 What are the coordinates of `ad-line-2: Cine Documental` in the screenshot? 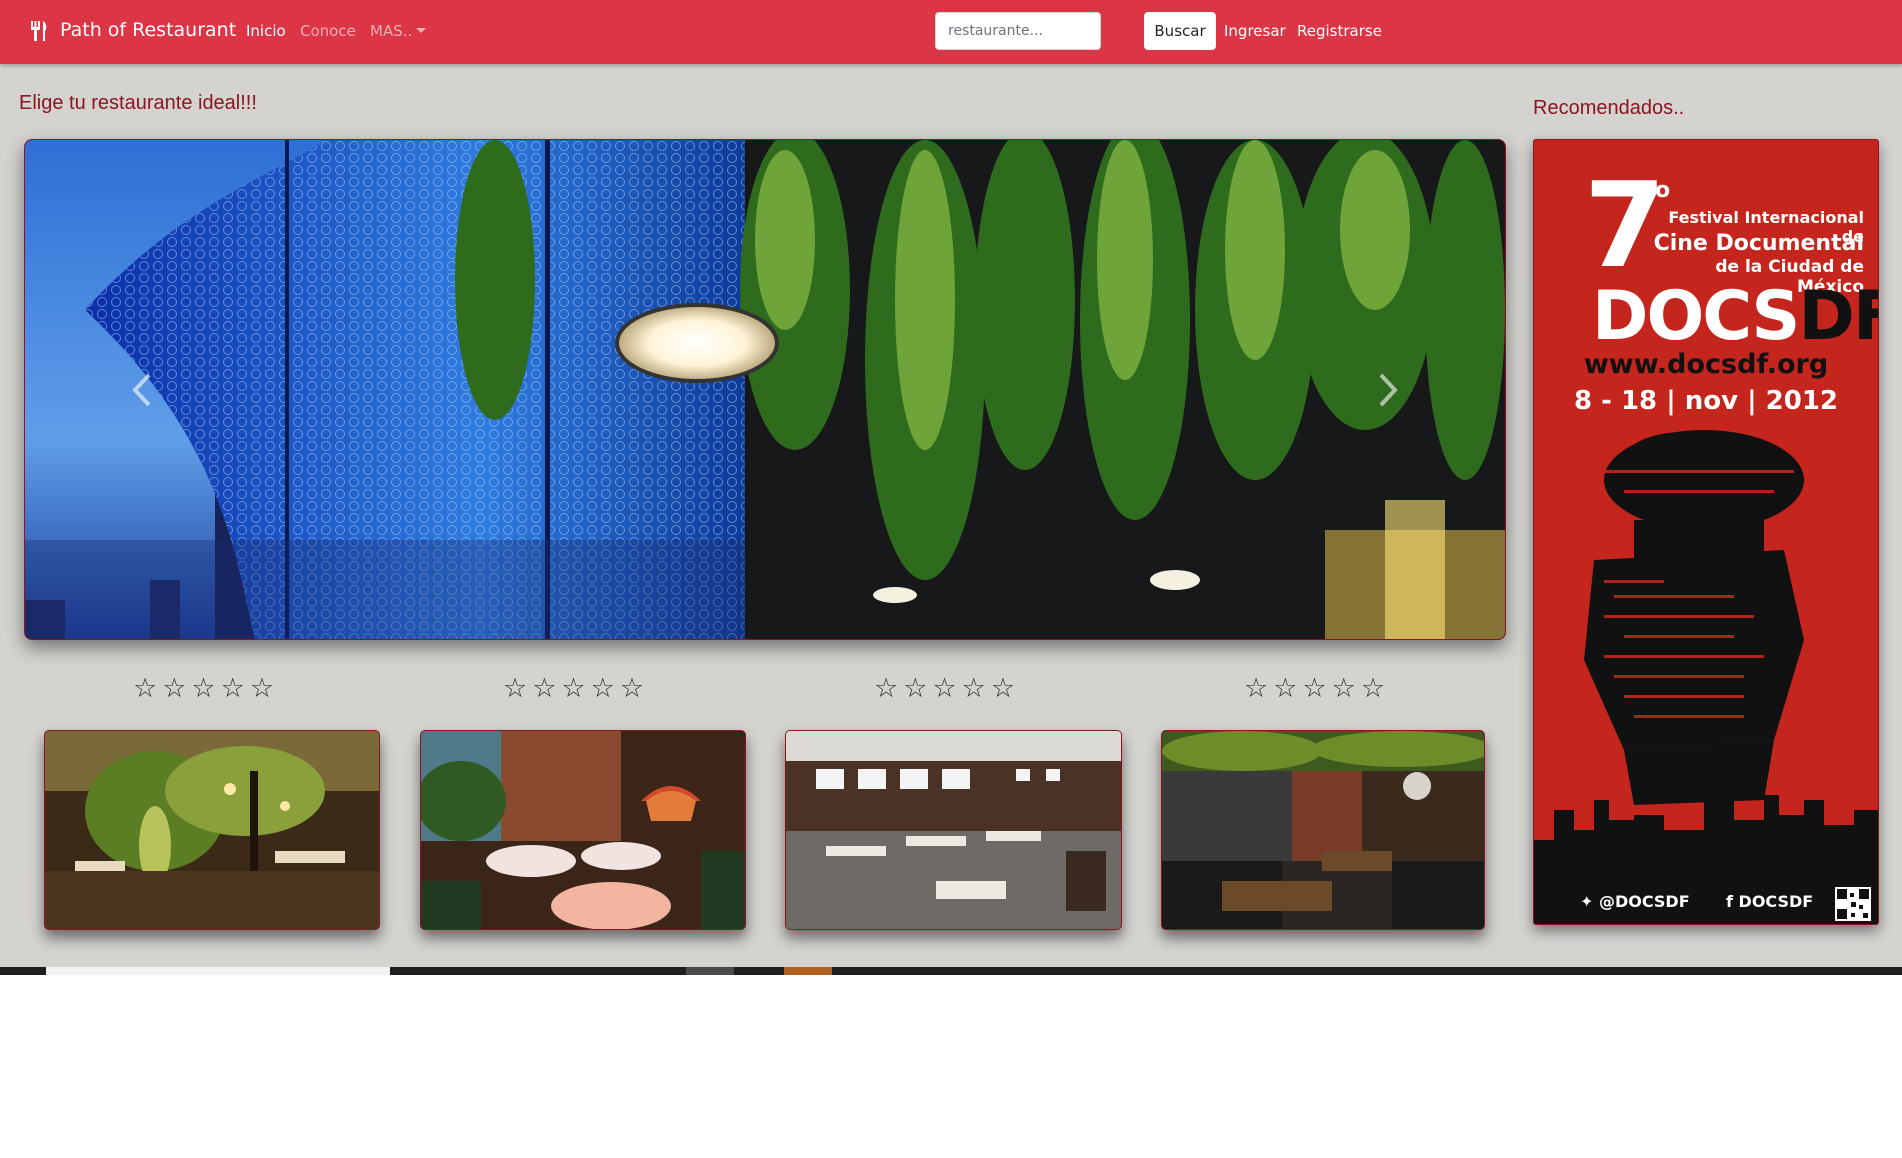 It's located at (1758, 243).